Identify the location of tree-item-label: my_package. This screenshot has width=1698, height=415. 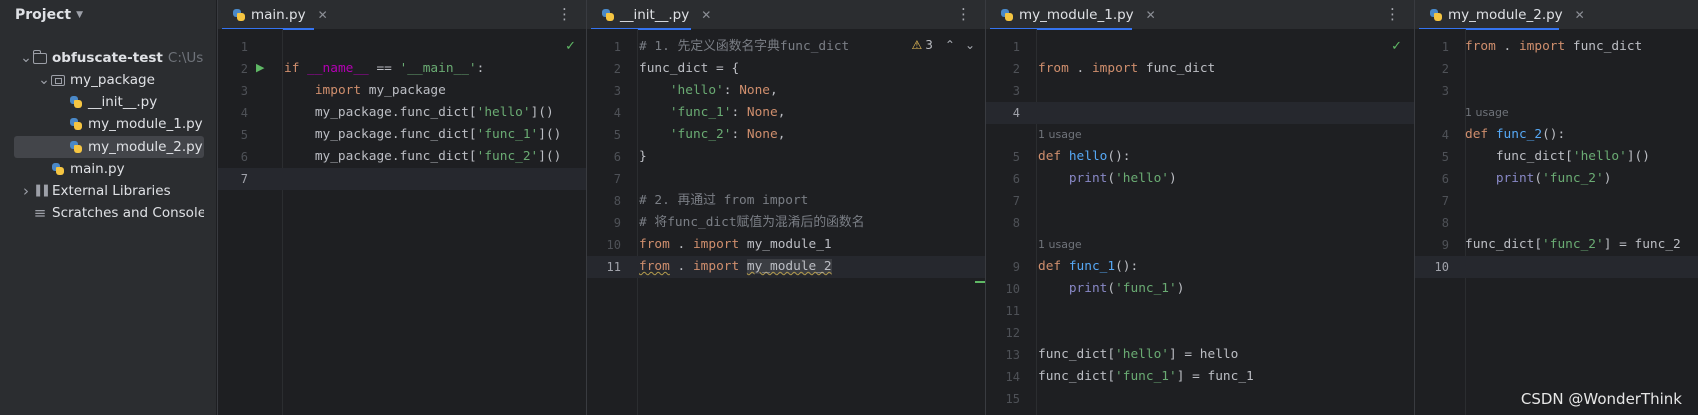
(112, 80).